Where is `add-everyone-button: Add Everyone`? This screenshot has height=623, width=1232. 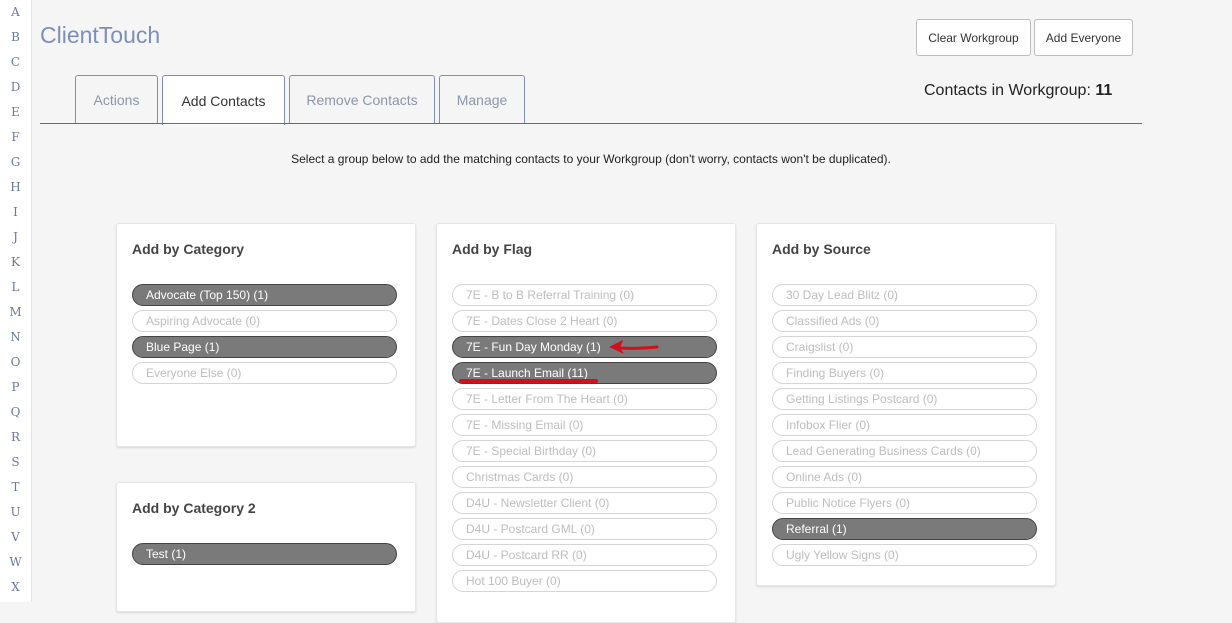
add-everyone-button: Add Everyone is located at coordinates (1083, 37).